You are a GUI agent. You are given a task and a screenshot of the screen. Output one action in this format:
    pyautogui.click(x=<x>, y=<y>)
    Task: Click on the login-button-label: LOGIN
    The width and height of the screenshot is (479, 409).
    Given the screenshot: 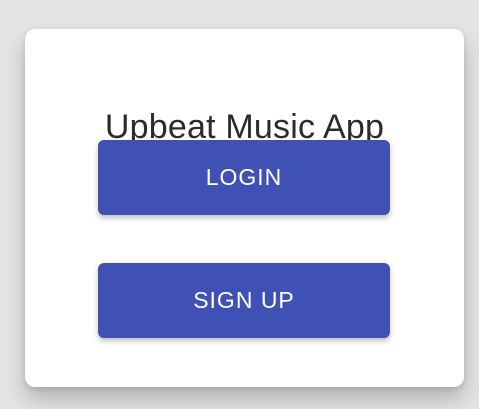 What is the action you would take?
    pyautogui.click(x=244, y=177)
    